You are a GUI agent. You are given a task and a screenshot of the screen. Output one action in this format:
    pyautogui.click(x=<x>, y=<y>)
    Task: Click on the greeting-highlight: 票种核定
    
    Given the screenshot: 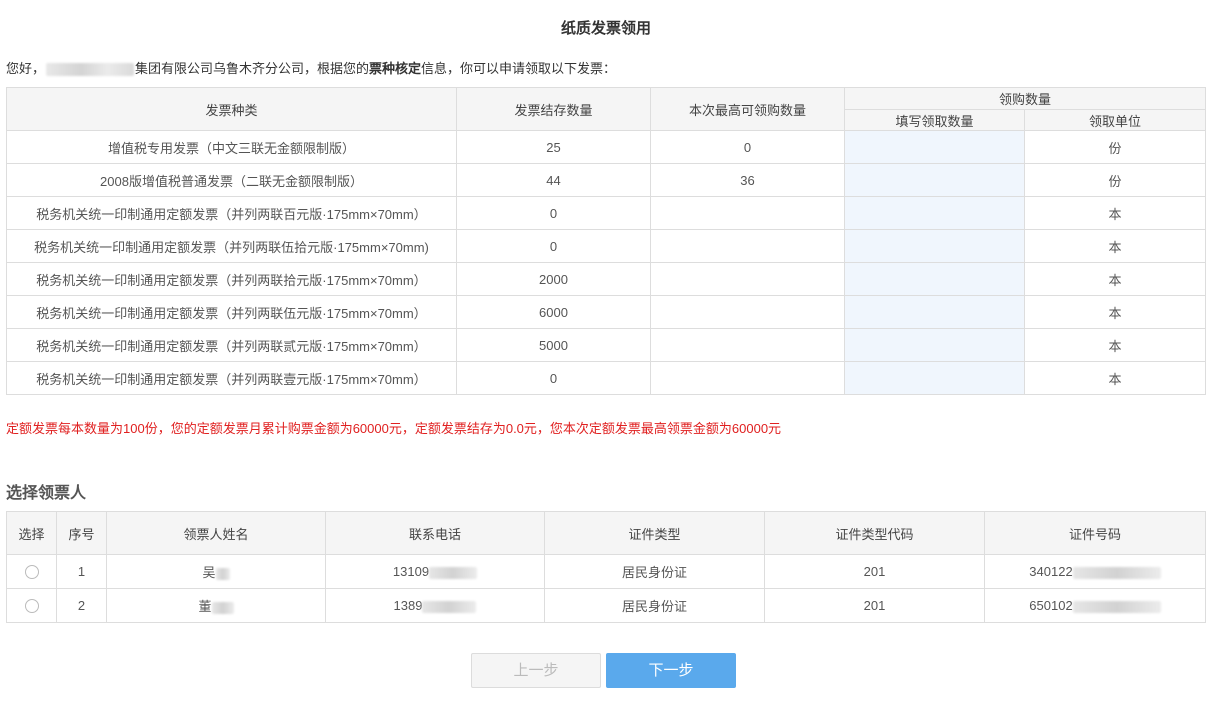 What is the action you would take?
    pyautogui.click(x=395, y=68)
    